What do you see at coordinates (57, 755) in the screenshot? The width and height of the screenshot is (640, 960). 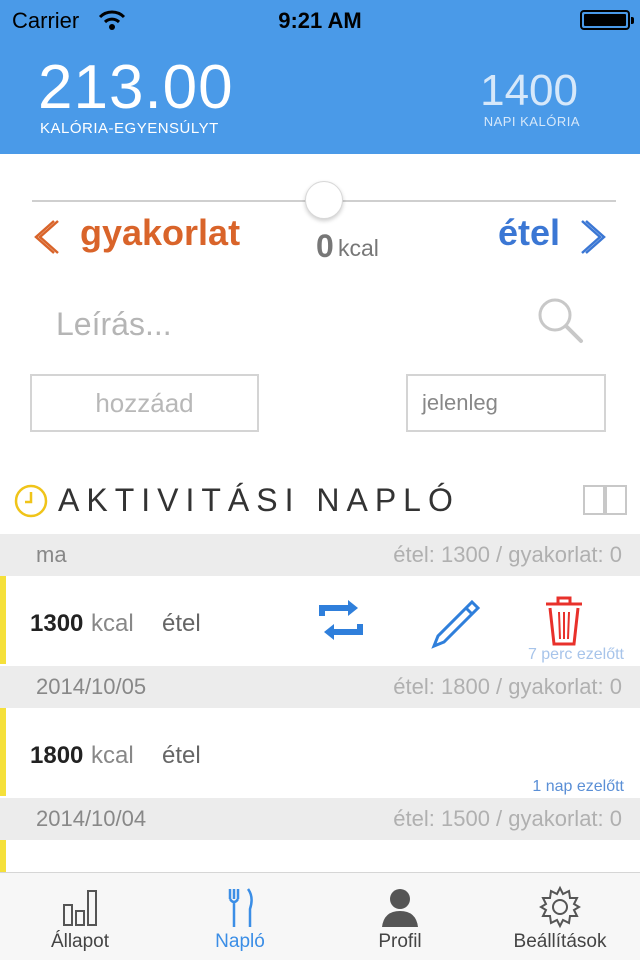 I see `entry-kcal: 1800` at bounding box center [57, 755].